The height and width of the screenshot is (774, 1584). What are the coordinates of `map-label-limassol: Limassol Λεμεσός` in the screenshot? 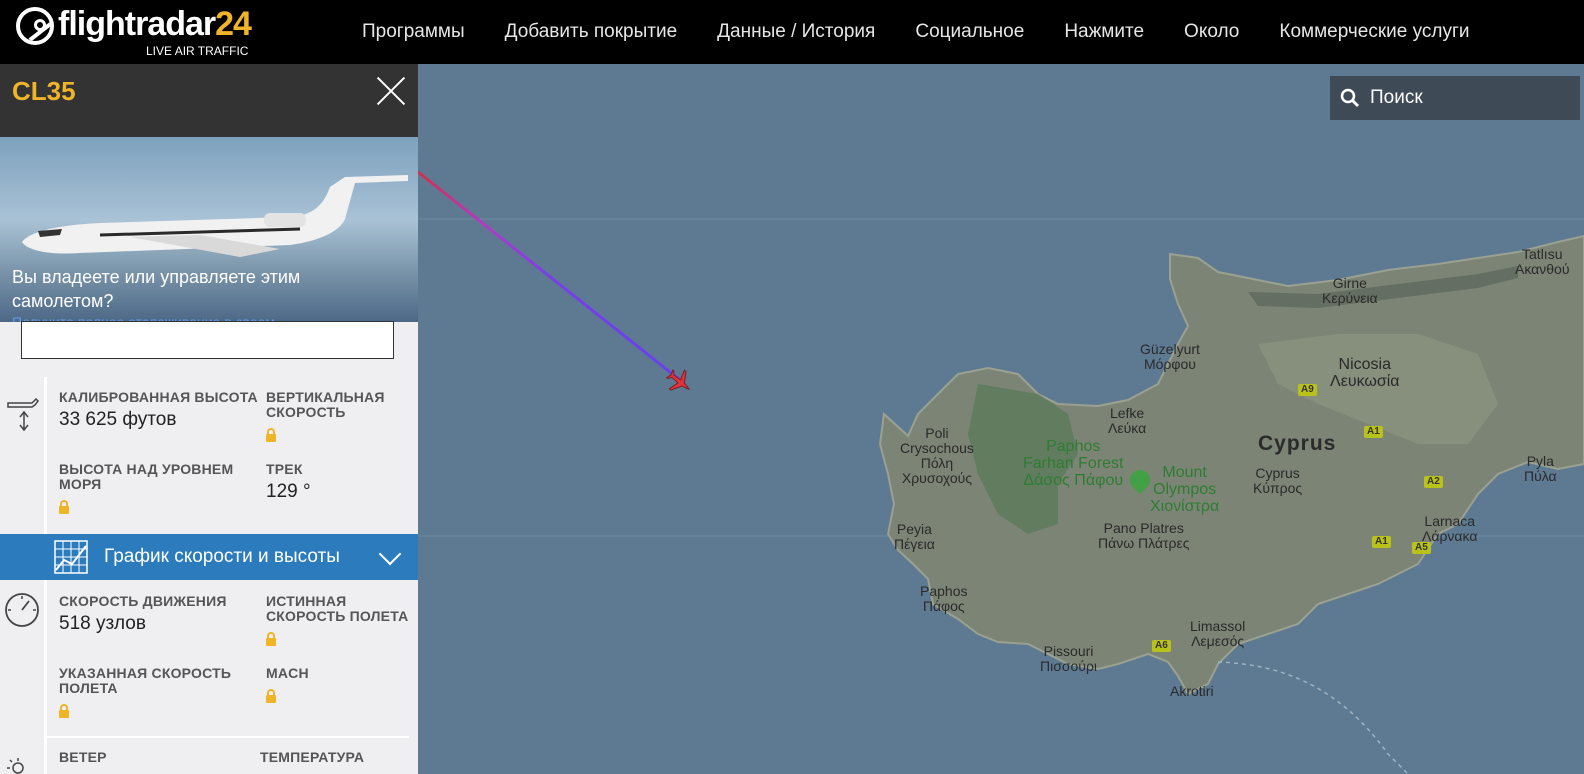 It's located at (1218, 633).